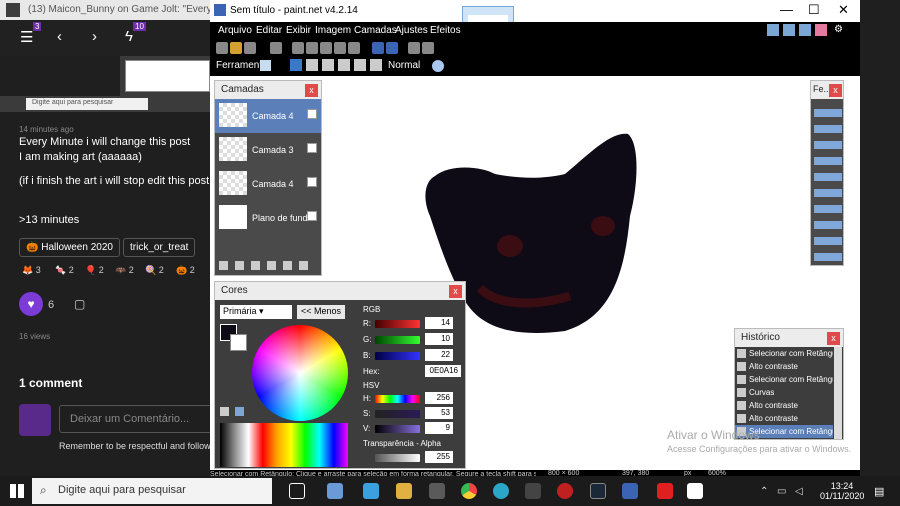 The image size is (900, 506). What do you see at coordinates (239, 411) in the screenshot?
I see `palette-menu-icon` at bounding box center [239, 411].